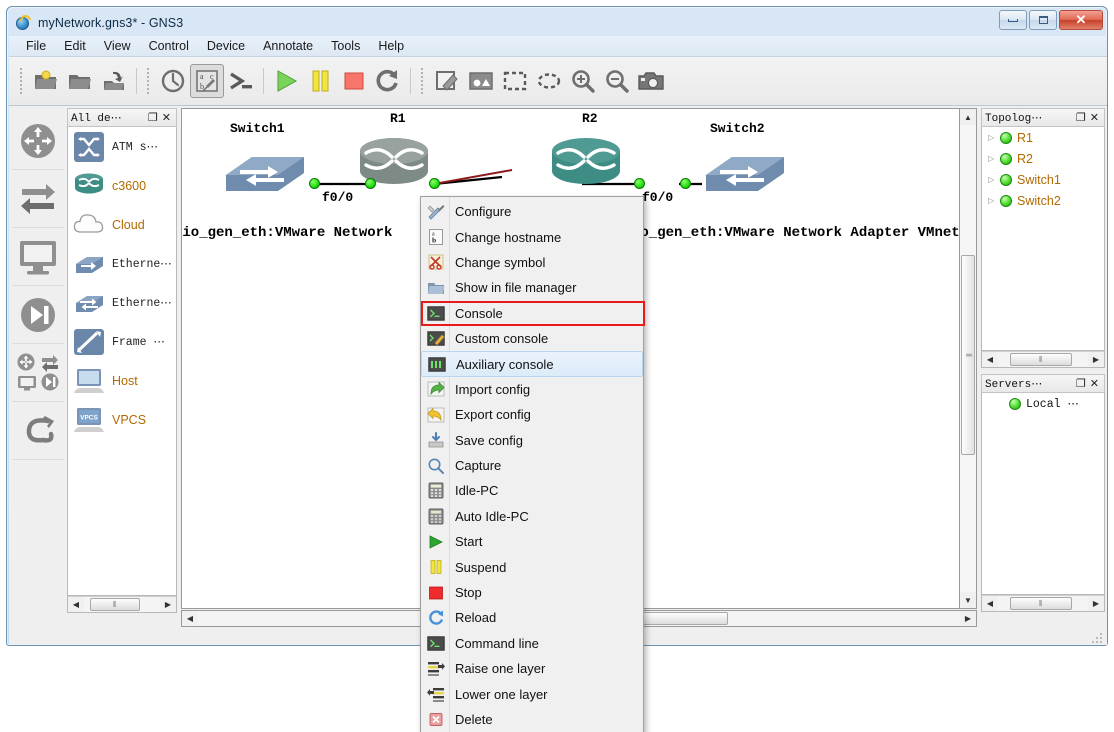 This screenshot has height=732, width=1114. Describe the element at coordinates (122, 185) in the screenshot. I see `device-item-c3600: c3600` at that location.